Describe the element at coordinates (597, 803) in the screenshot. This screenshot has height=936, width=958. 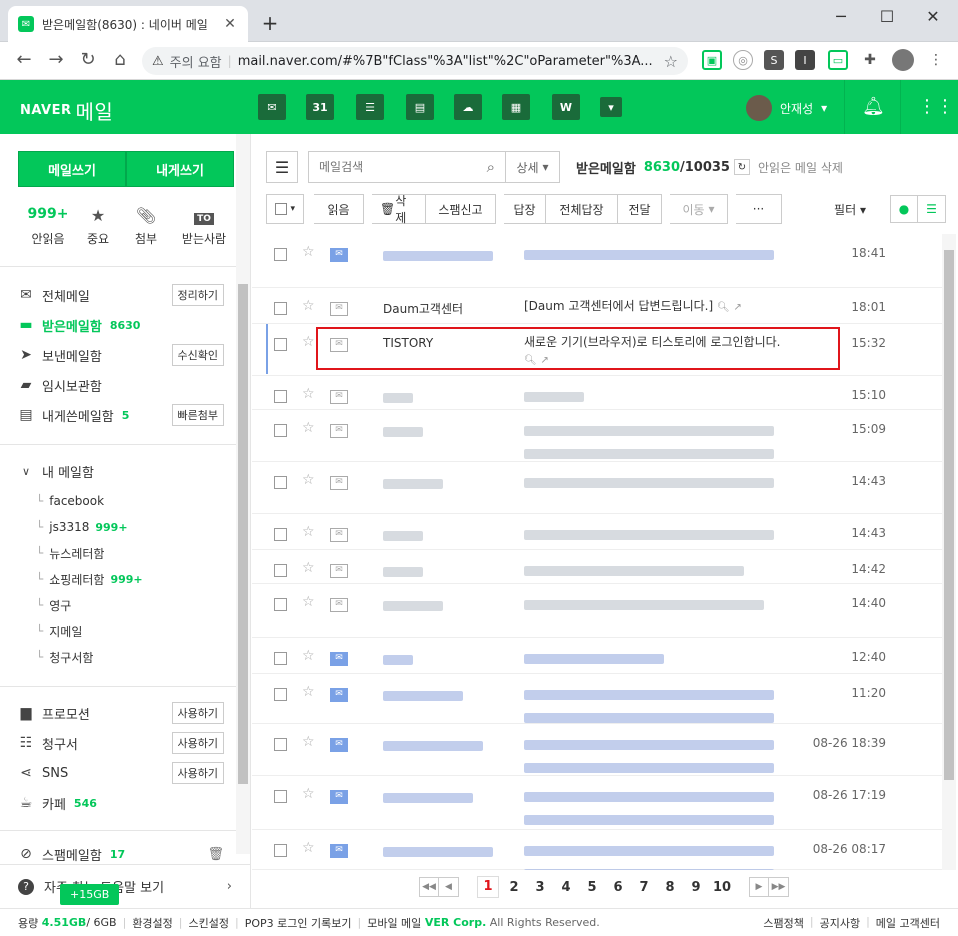
I see `mail-row: ☆ ✉ 08-26 17:19` at that location.